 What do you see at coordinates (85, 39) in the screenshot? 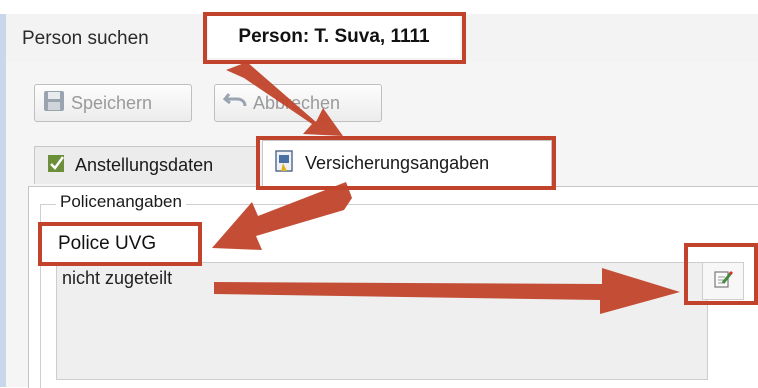
I see `tab-person-suchen: Person suchen` at bounding box center [85, 39].